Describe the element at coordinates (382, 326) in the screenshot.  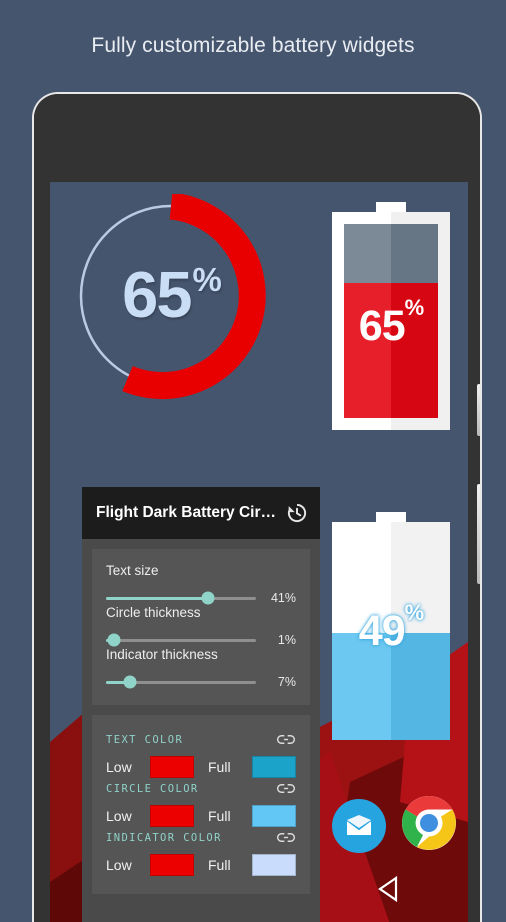
I see `battery-red-number: 65` at that location.